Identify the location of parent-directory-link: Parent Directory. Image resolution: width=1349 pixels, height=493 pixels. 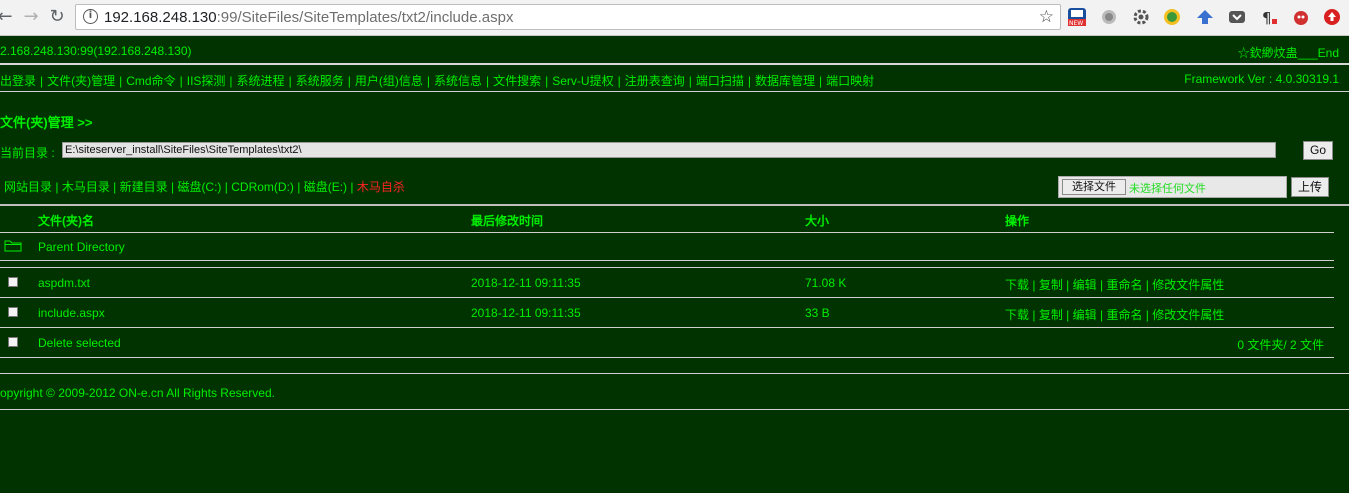
(81, 247).